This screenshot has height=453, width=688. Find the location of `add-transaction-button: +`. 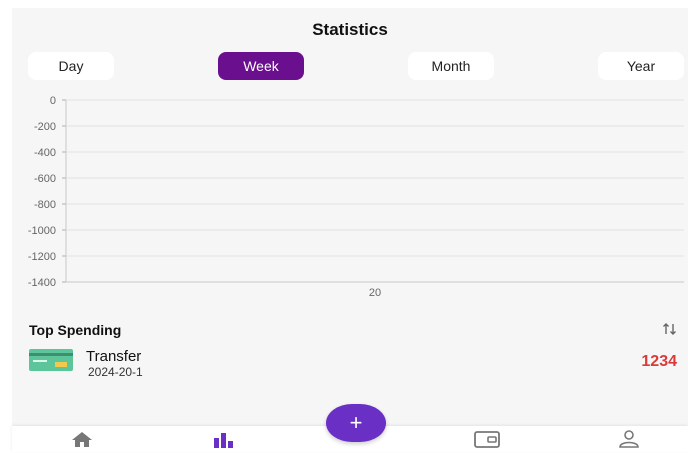

add-transaction-button: + is located at coordinates (356, 423).